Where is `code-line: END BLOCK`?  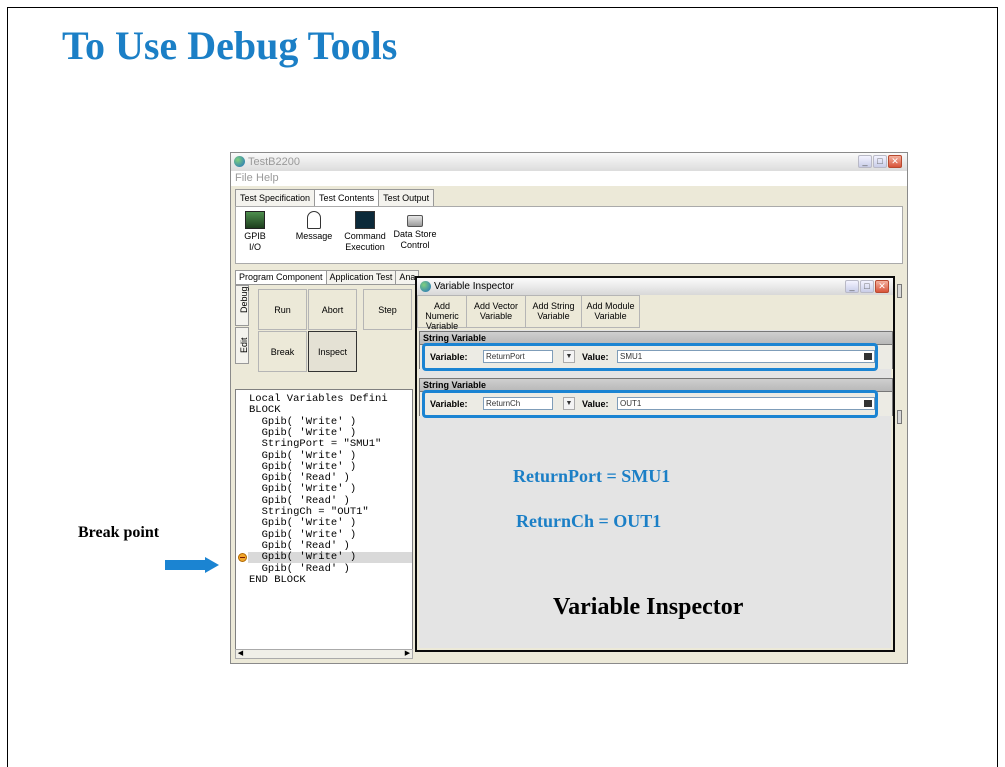 code-line: END BLOCK is located at coordinates (277, 580).